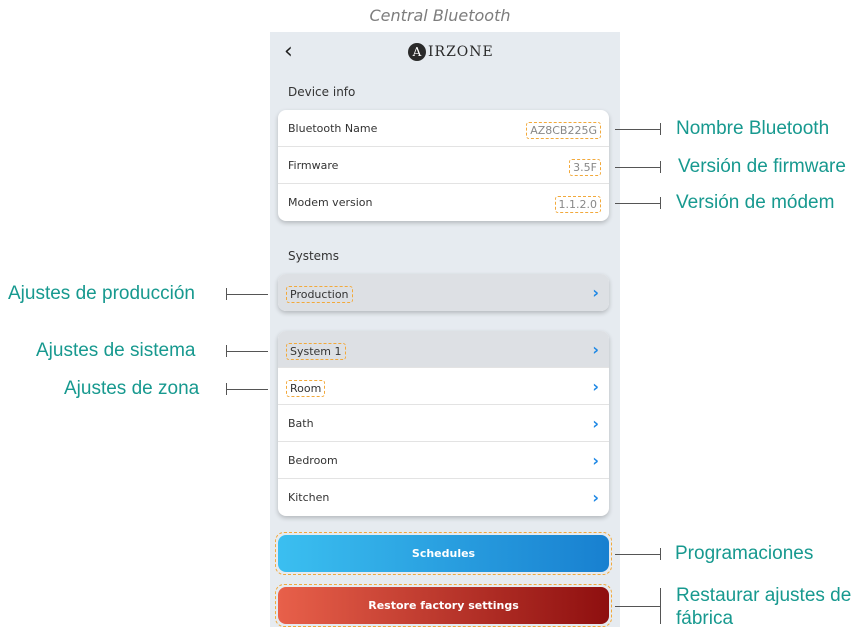  Describe the element at coordinates (101, 293) in the screenshot. I see `annotation-production: Ajustes de producción` at that location.